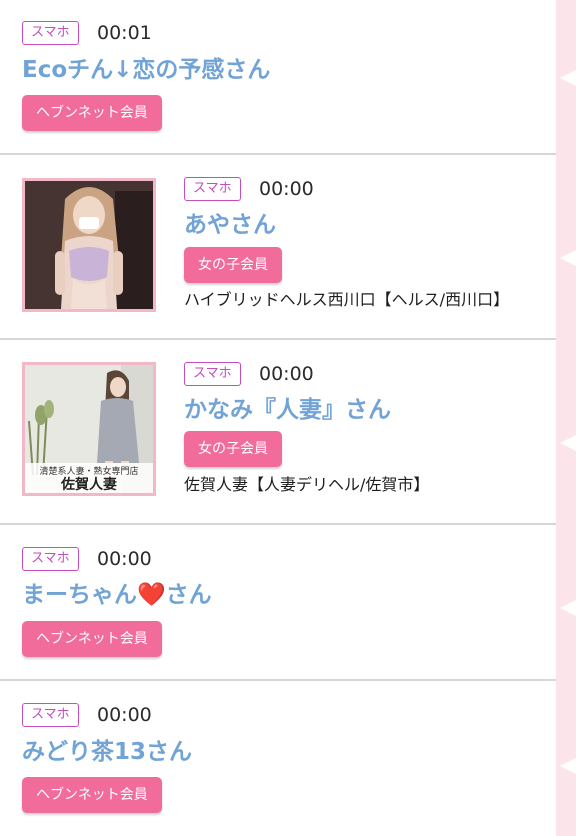  What do you see at coordinates (89, 429) in the screenshot?
I see `profile-photo: 清楚系人妻・熟女専門店 佐賀人妻` at bounding box center [89, 429].